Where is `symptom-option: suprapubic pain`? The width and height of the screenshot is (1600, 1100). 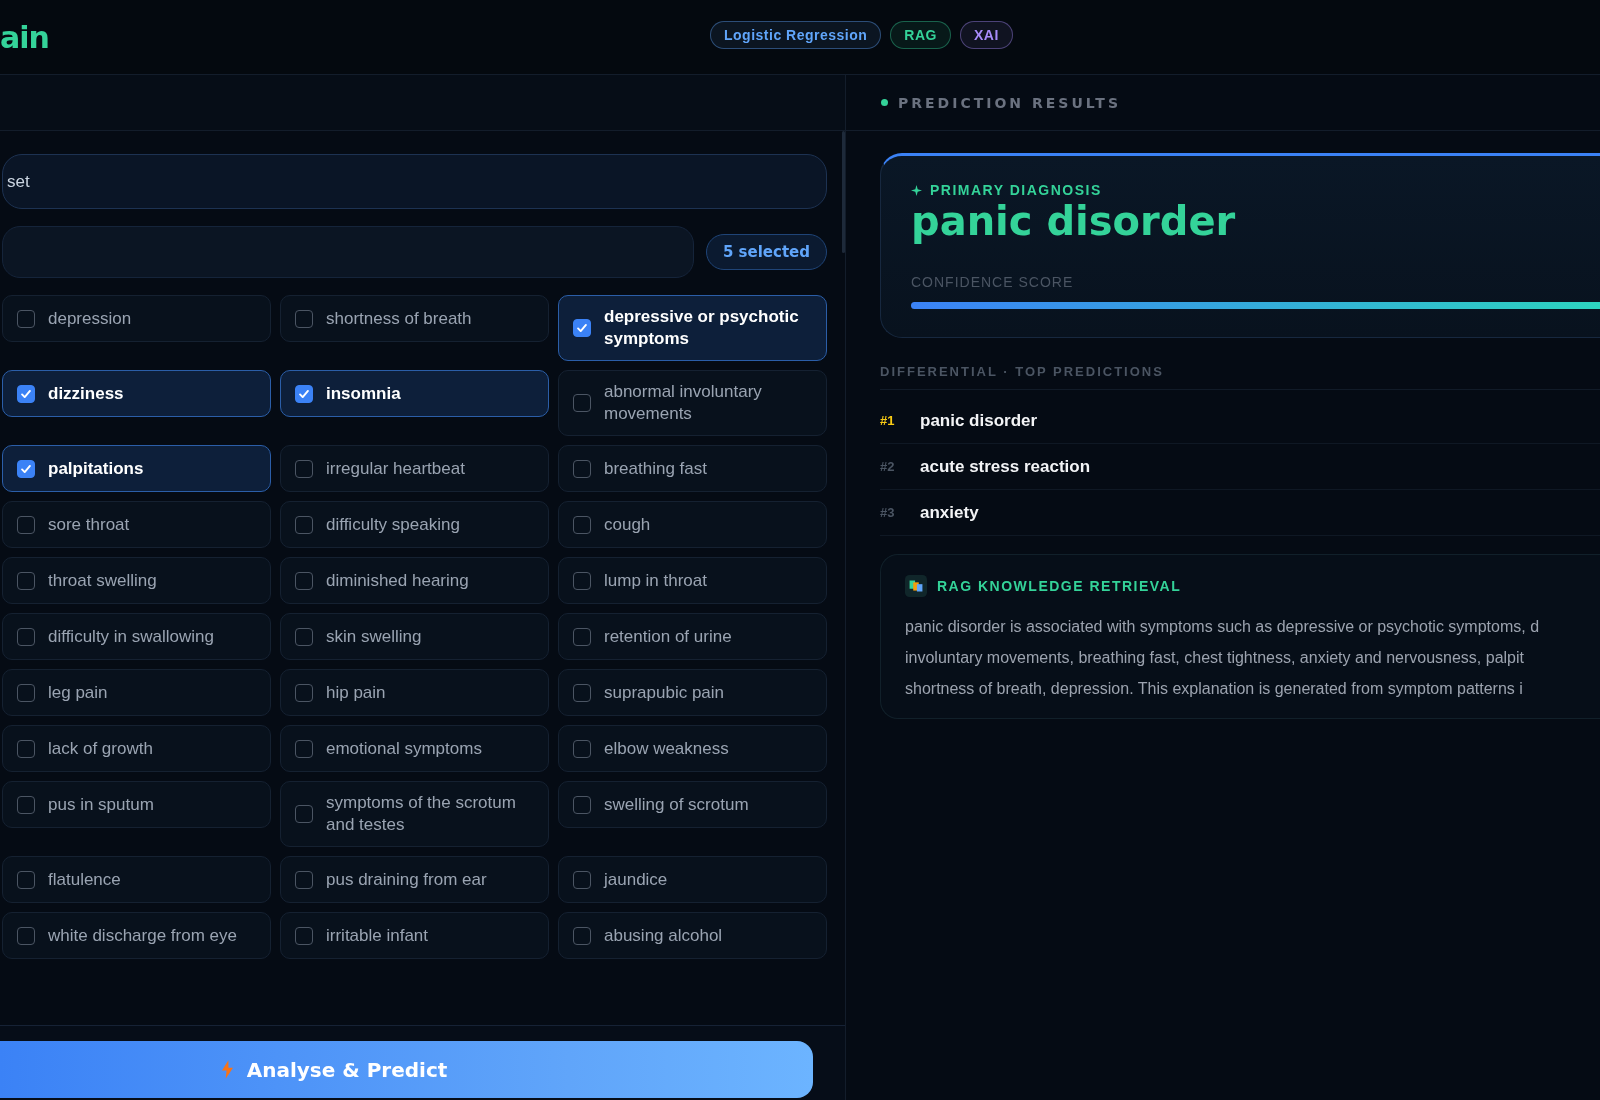 symptom-option: suprapubic pain is located at coordinates (692, 692).